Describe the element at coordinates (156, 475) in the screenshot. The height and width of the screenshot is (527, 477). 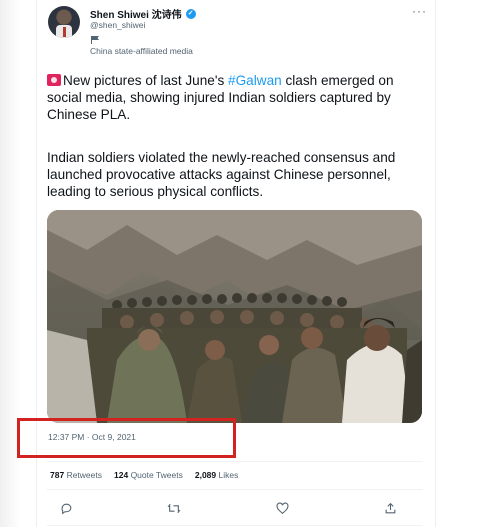
I see `quote-tweets-label: Quote Tweets` at that location.